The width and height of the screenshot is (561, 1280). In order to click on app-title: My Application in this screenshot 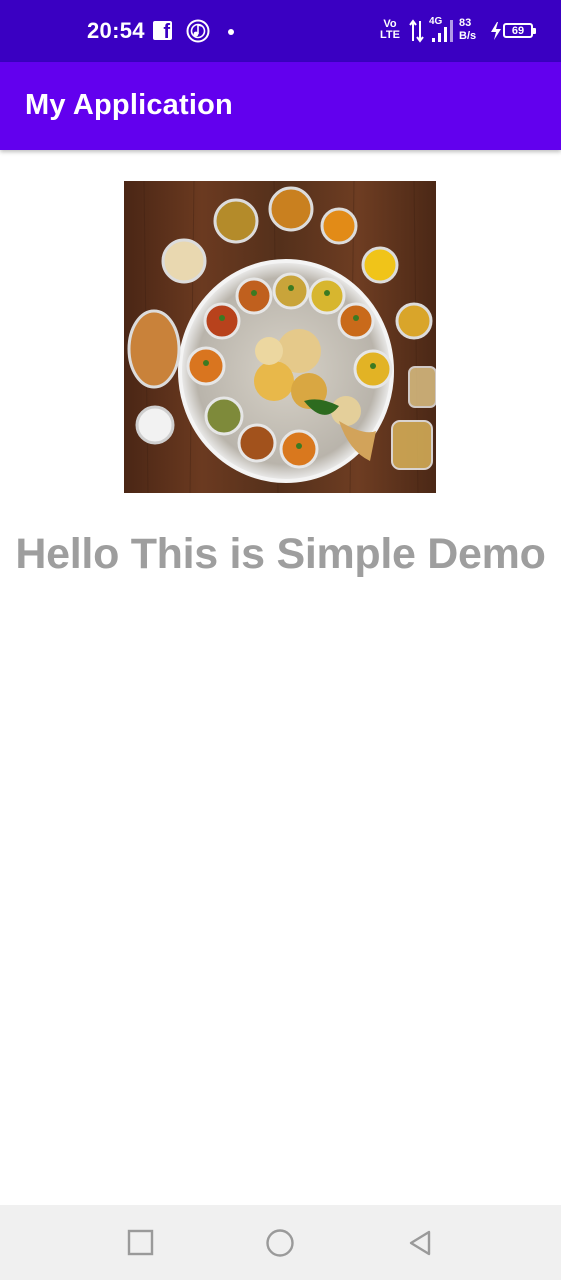, I will do `click(129, 105)`.